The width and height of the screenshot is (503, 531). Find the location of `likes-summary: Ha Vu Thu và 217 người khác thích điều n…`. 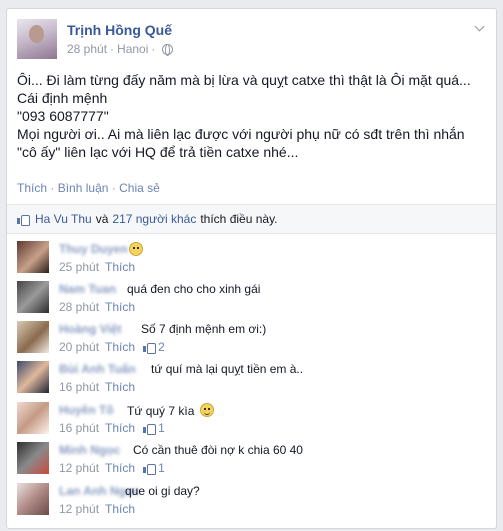

likes-summary: Ha Vu Thu và 217 người khác thích điều n… is located at coordinates (251, 219).